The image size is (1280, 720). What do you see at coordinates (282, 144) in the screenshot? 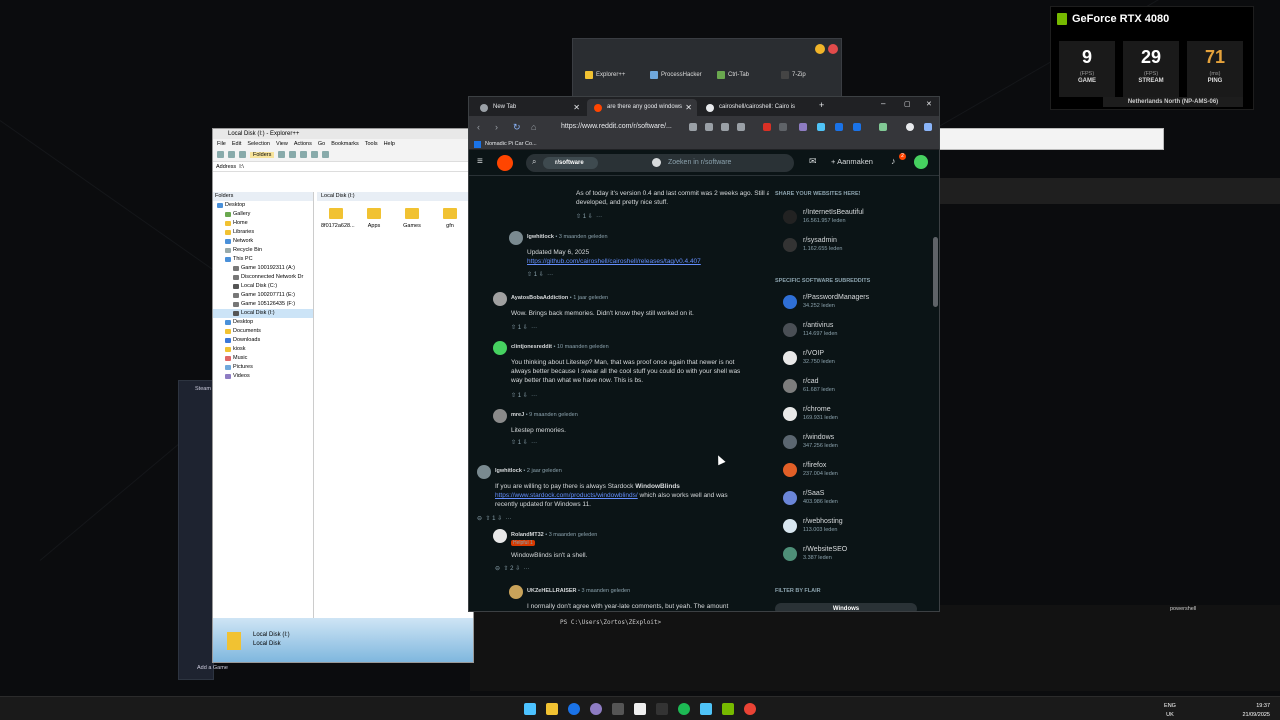
I see `menu-view: View` at bounding box center [282, 144].